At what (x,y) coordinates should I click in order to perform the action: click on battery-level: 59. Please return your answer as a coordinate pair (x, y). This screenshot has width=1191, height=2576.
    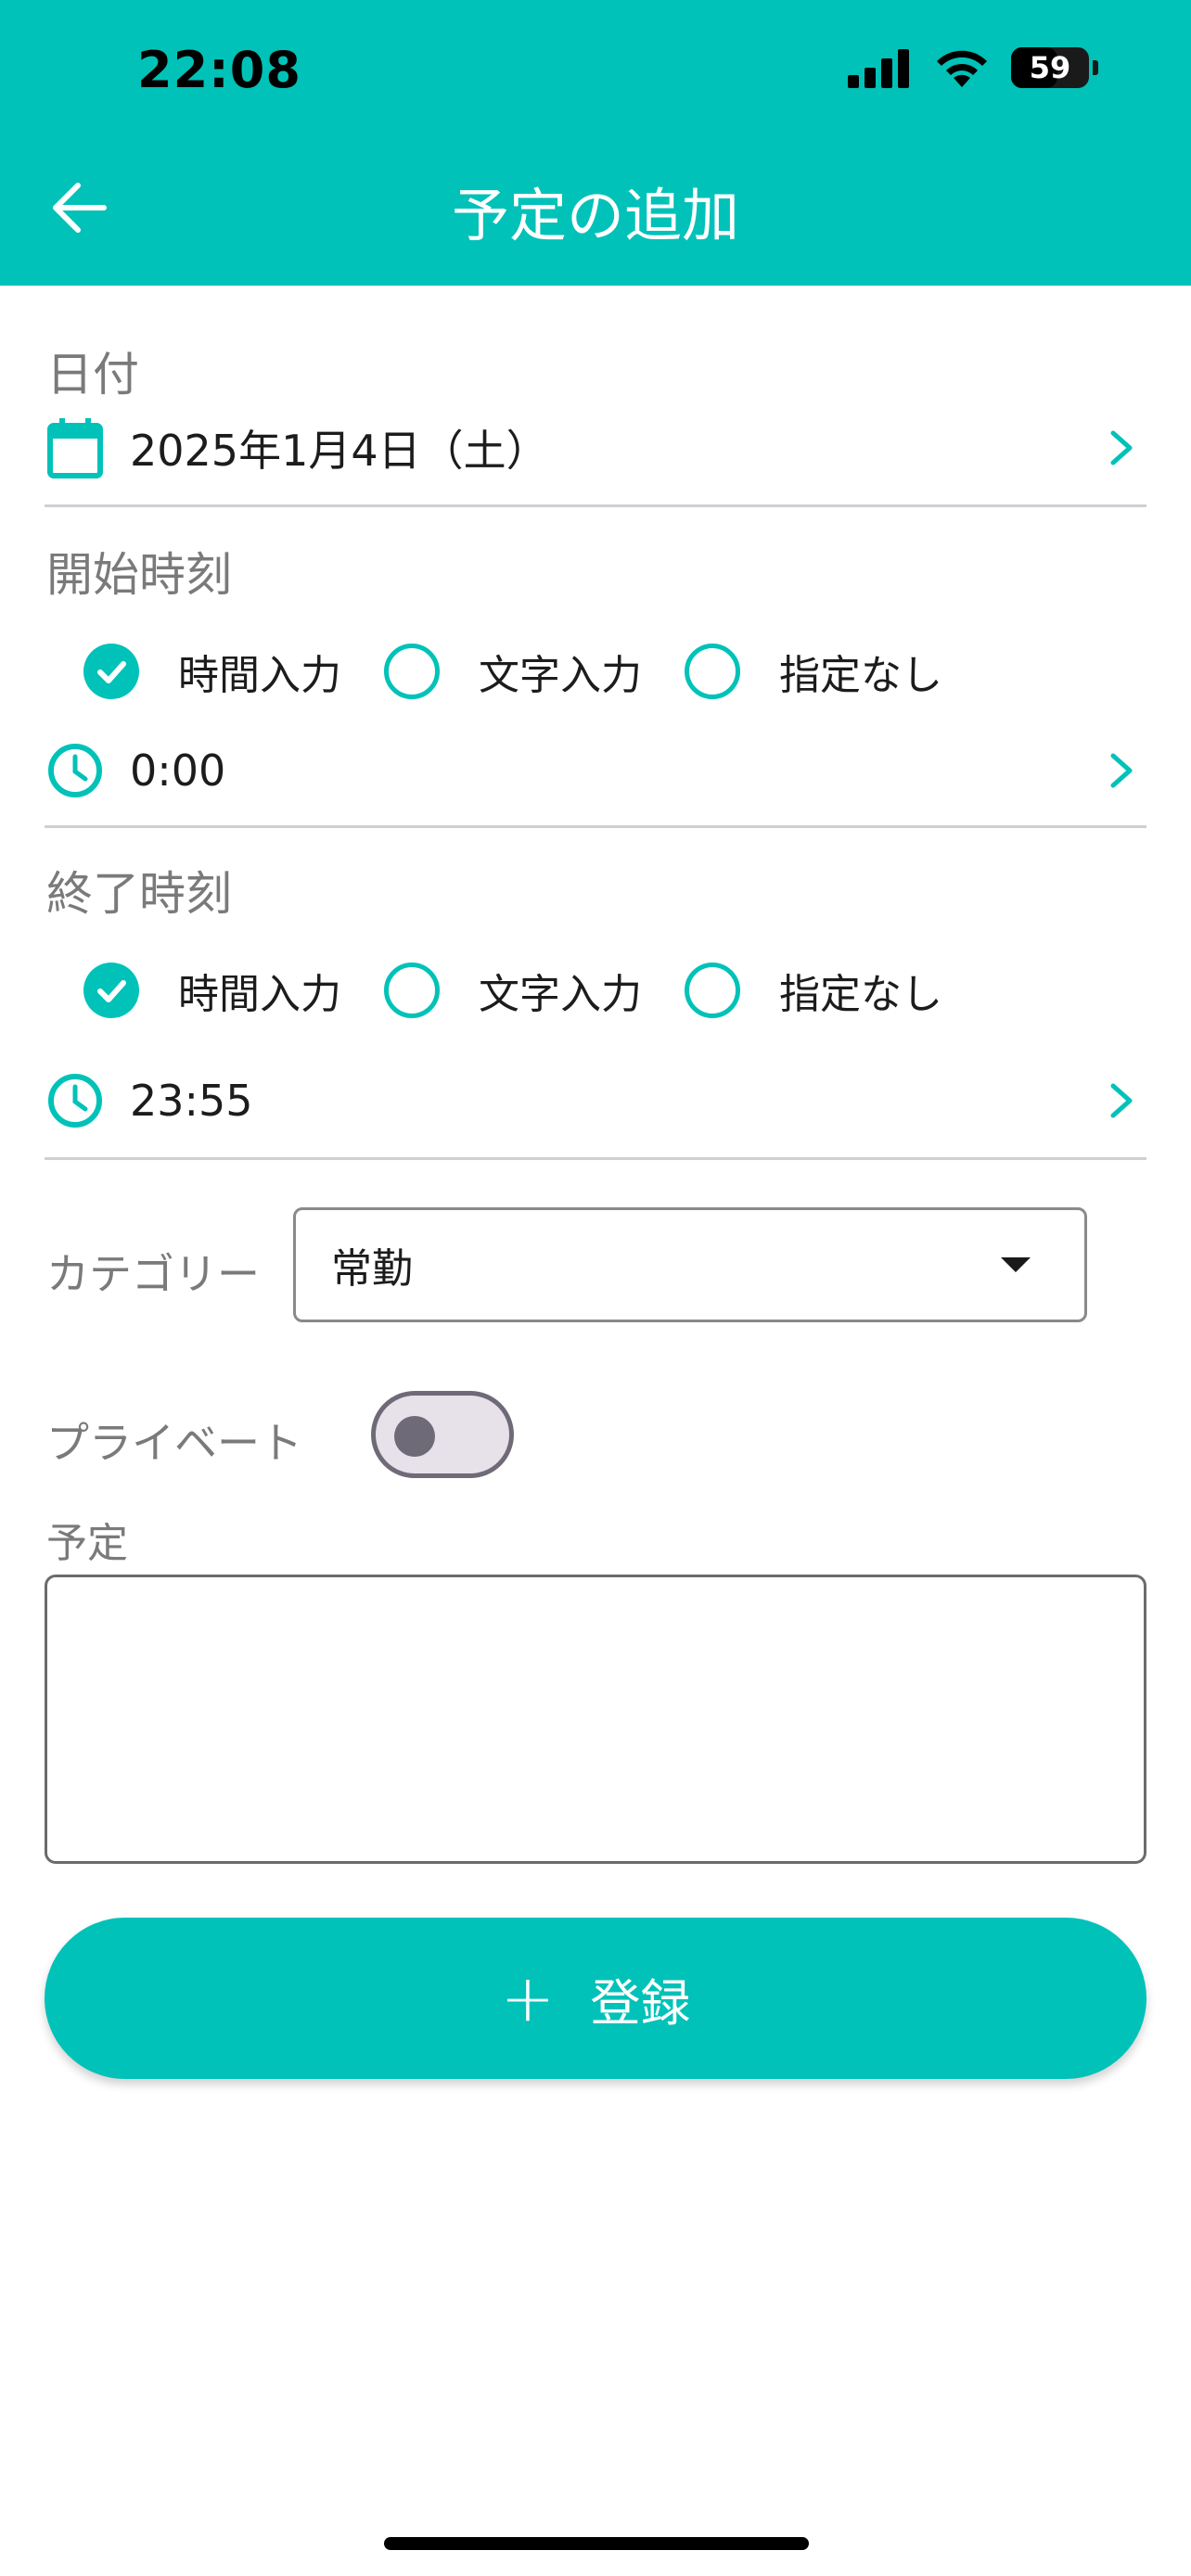
    Looking at the image, I should click on (1050, 67).